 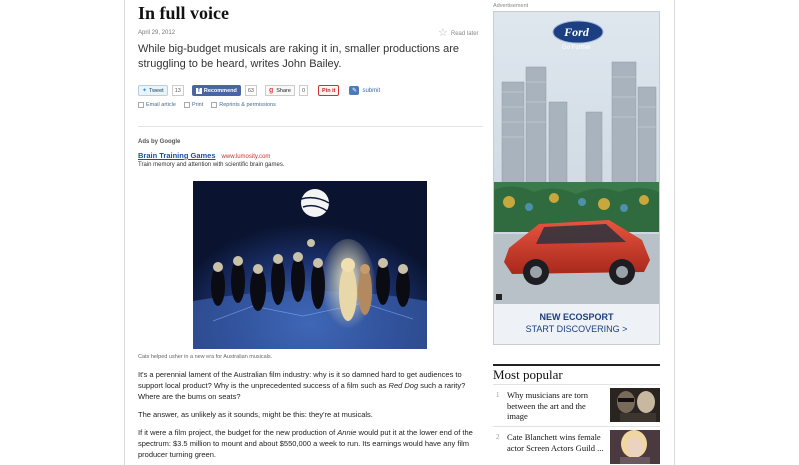 What do you see at coordinates (464, 33) in the screenshot?
I see `read-later-label: Read later` at bounding box center [464, 33].